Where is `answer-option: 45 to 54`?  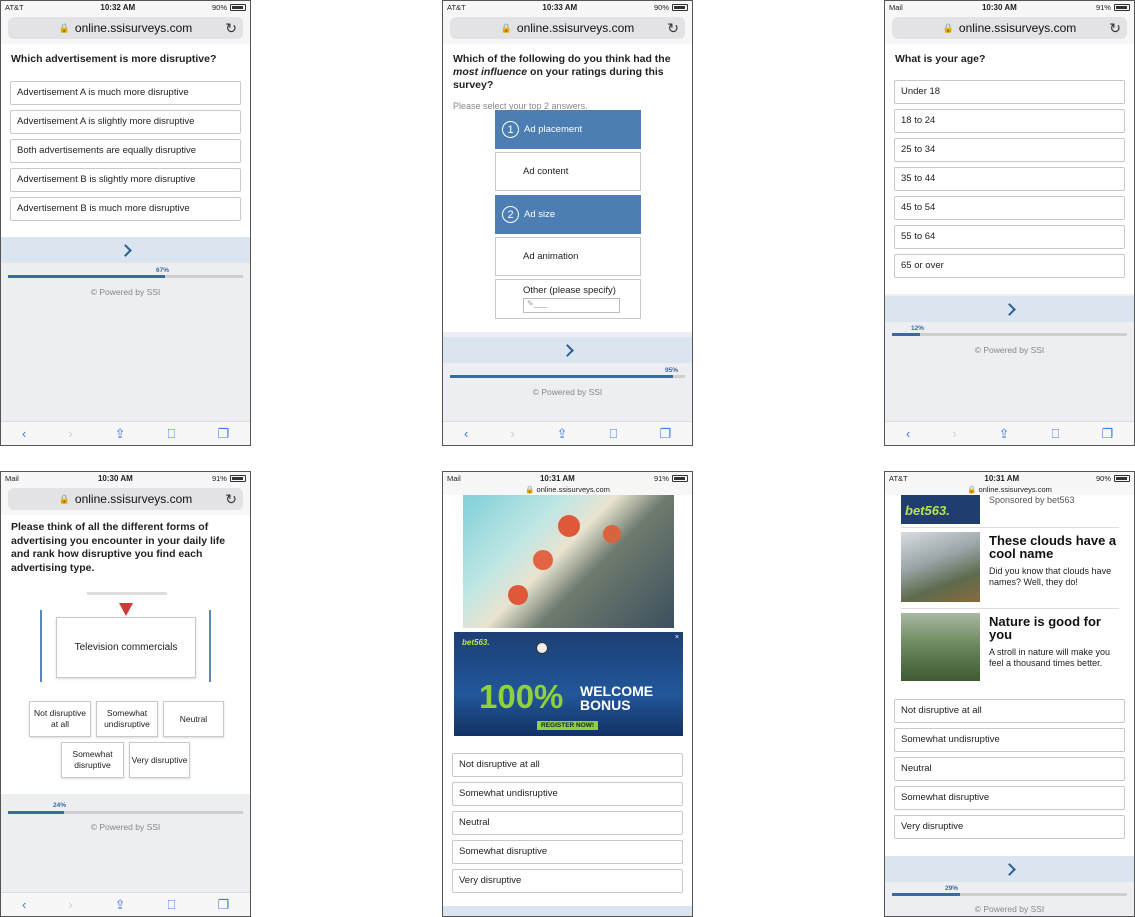 answer-option: 45 to 54 is located at coordinates (1009, 208).